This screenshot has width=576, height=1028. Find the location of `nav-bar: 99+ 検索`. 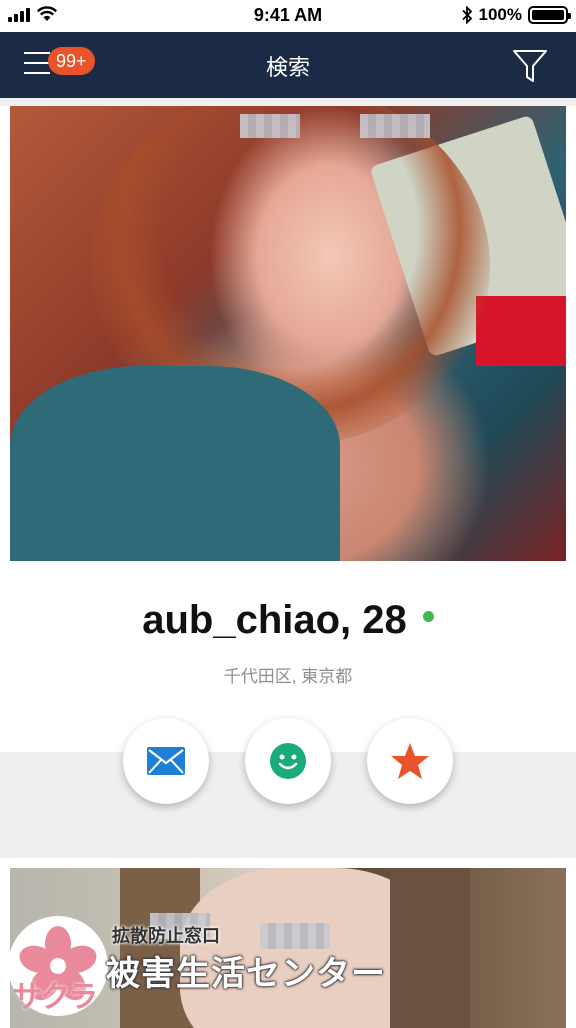

nav-bar: 99+ 検索 is located at coordinates (288, 65).